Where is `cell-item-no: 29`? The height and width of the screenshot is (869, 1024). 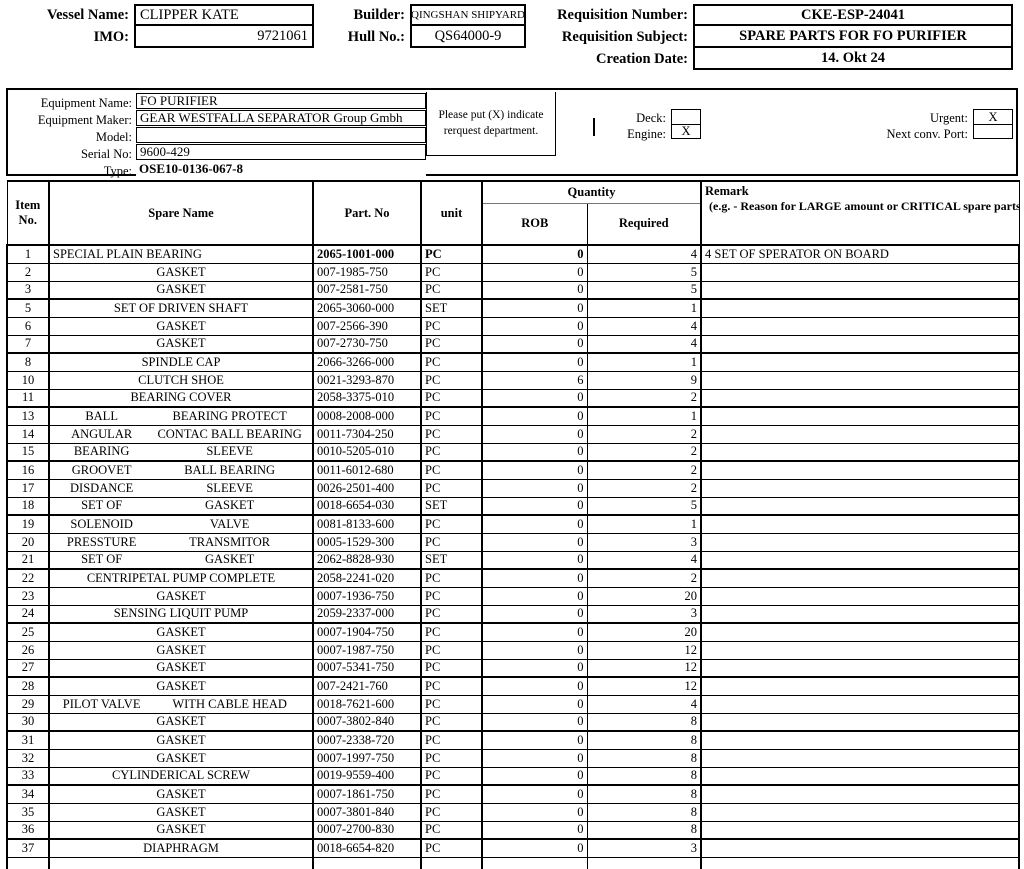
cell-item-no: 29 is located at coordinates (28, 704).